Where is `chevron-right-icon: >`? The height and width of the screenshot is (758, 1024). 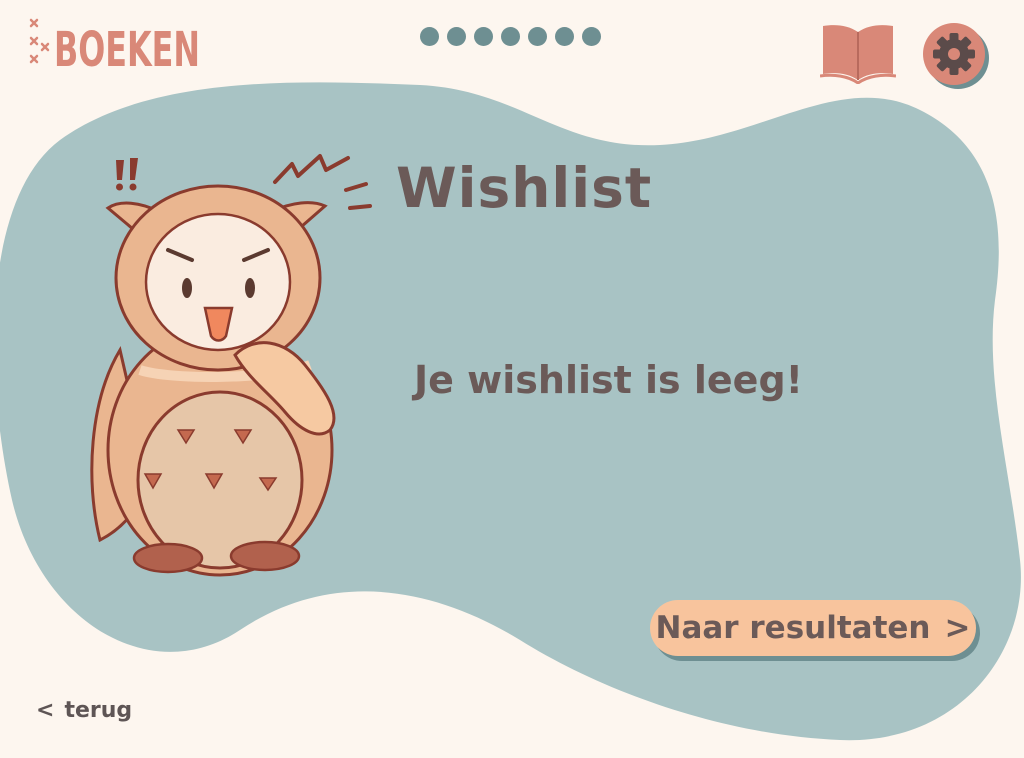 chevron-right-icon: > is located at coordinates (957, 628).